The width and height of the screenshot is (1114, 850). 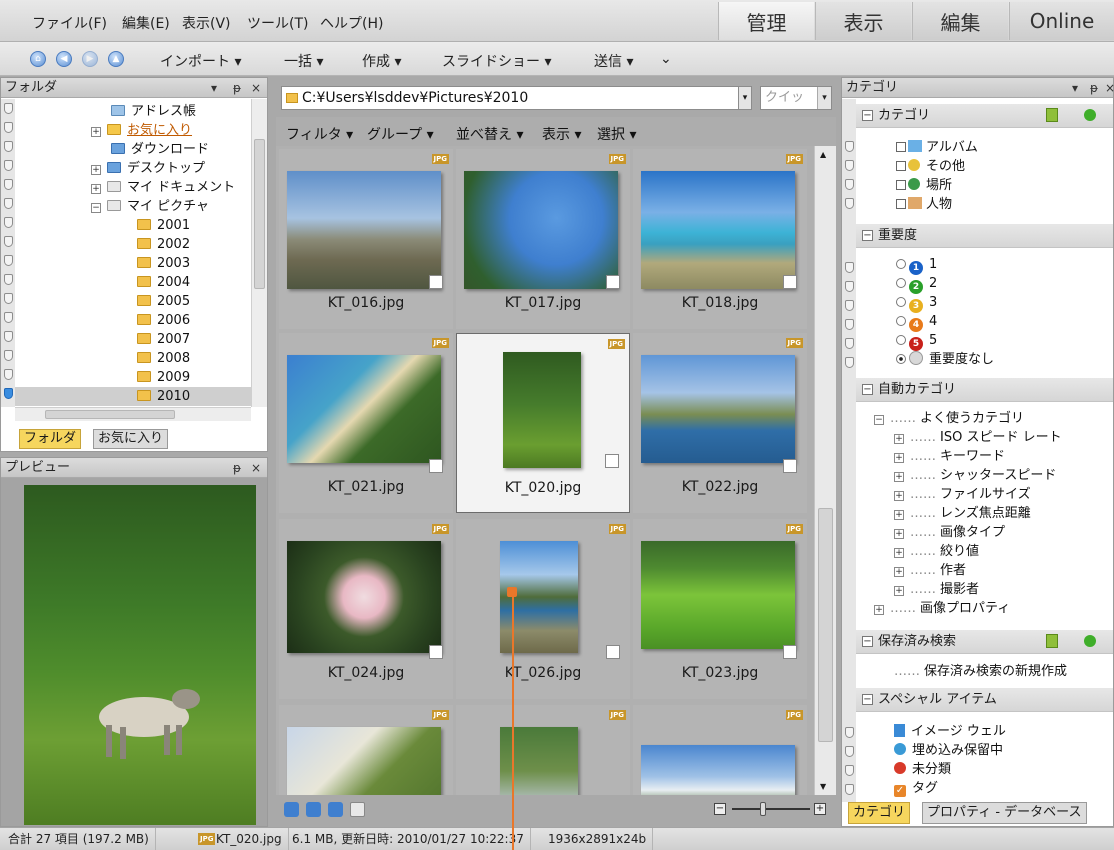 What do you see at coordinates (936, 589) in the screenshot?
I see `auto-item: +…… 撮影者` at bounding box center [936, 589].